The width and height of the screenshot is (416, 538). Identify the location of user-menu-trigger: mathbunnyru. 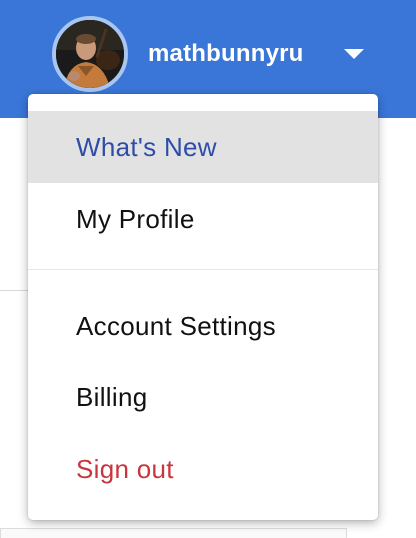
(178, 54).